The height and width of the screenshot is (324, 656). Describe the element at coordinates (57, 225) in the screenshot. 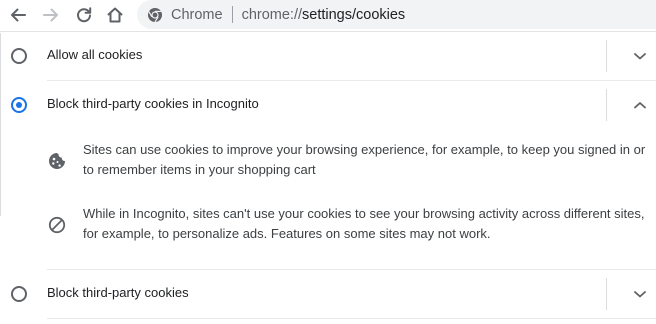

I see `block-icon` at that location.